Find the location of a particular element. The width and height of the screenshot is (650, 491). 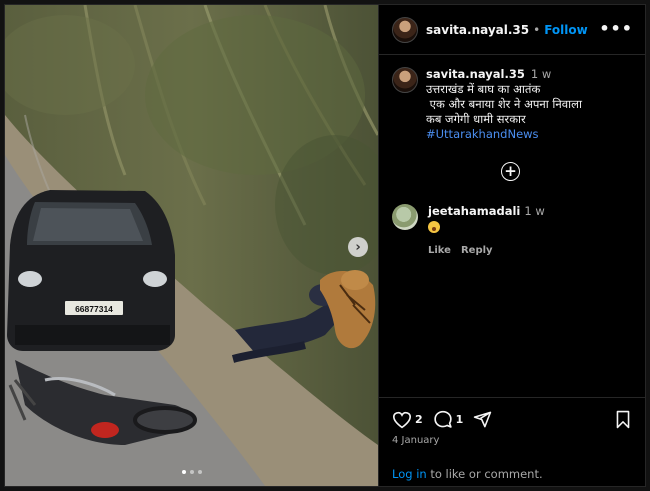

caption-line: कब जगेगी धामी सरकार is located at coordinates (476, 119).